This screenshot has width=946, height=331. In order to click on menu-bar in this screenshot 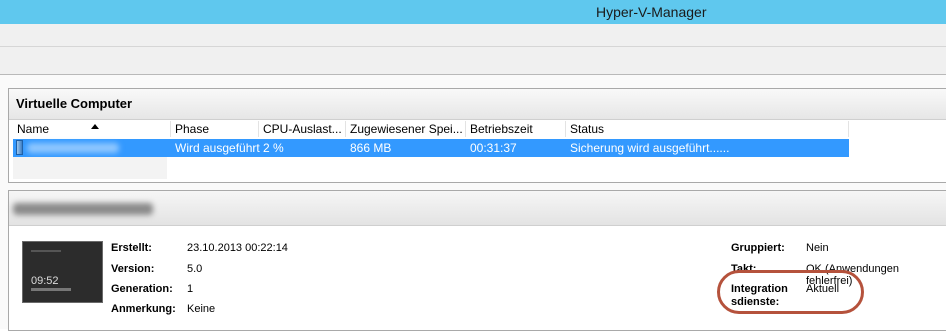, I will do `click(473, 35)`.